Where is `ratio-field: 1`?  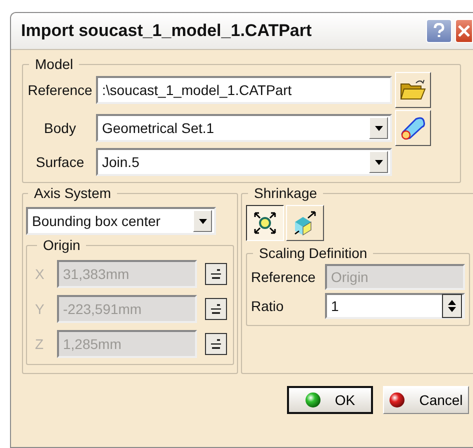 ratio-field: 1 is located at coordinates (395, 306).